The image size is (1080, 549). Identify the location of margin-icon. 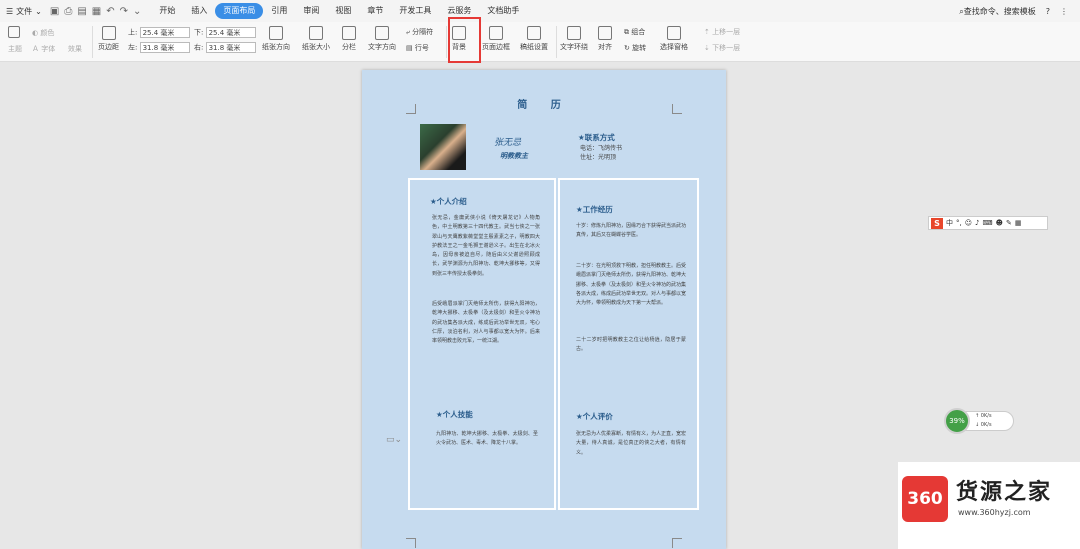
(108, 33).